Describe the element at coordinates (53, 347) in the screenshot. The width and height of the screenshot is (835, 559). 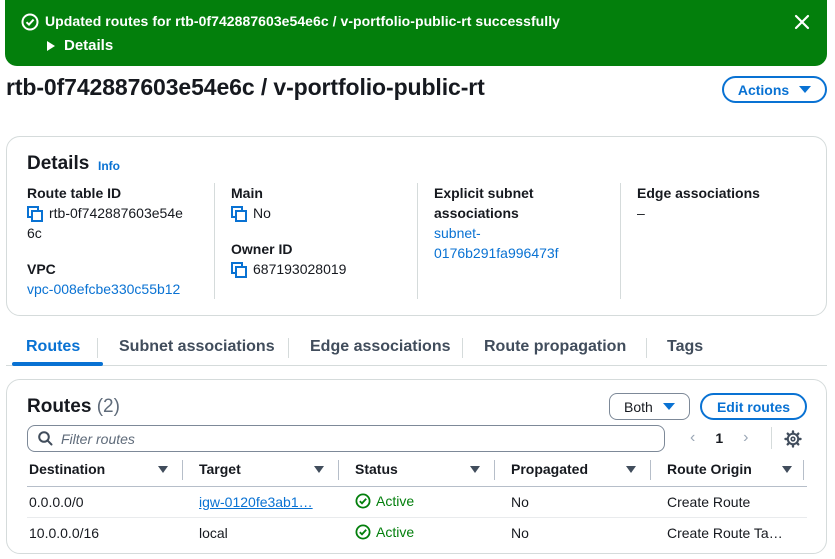
I see `tab-routes: Routes` at that location.